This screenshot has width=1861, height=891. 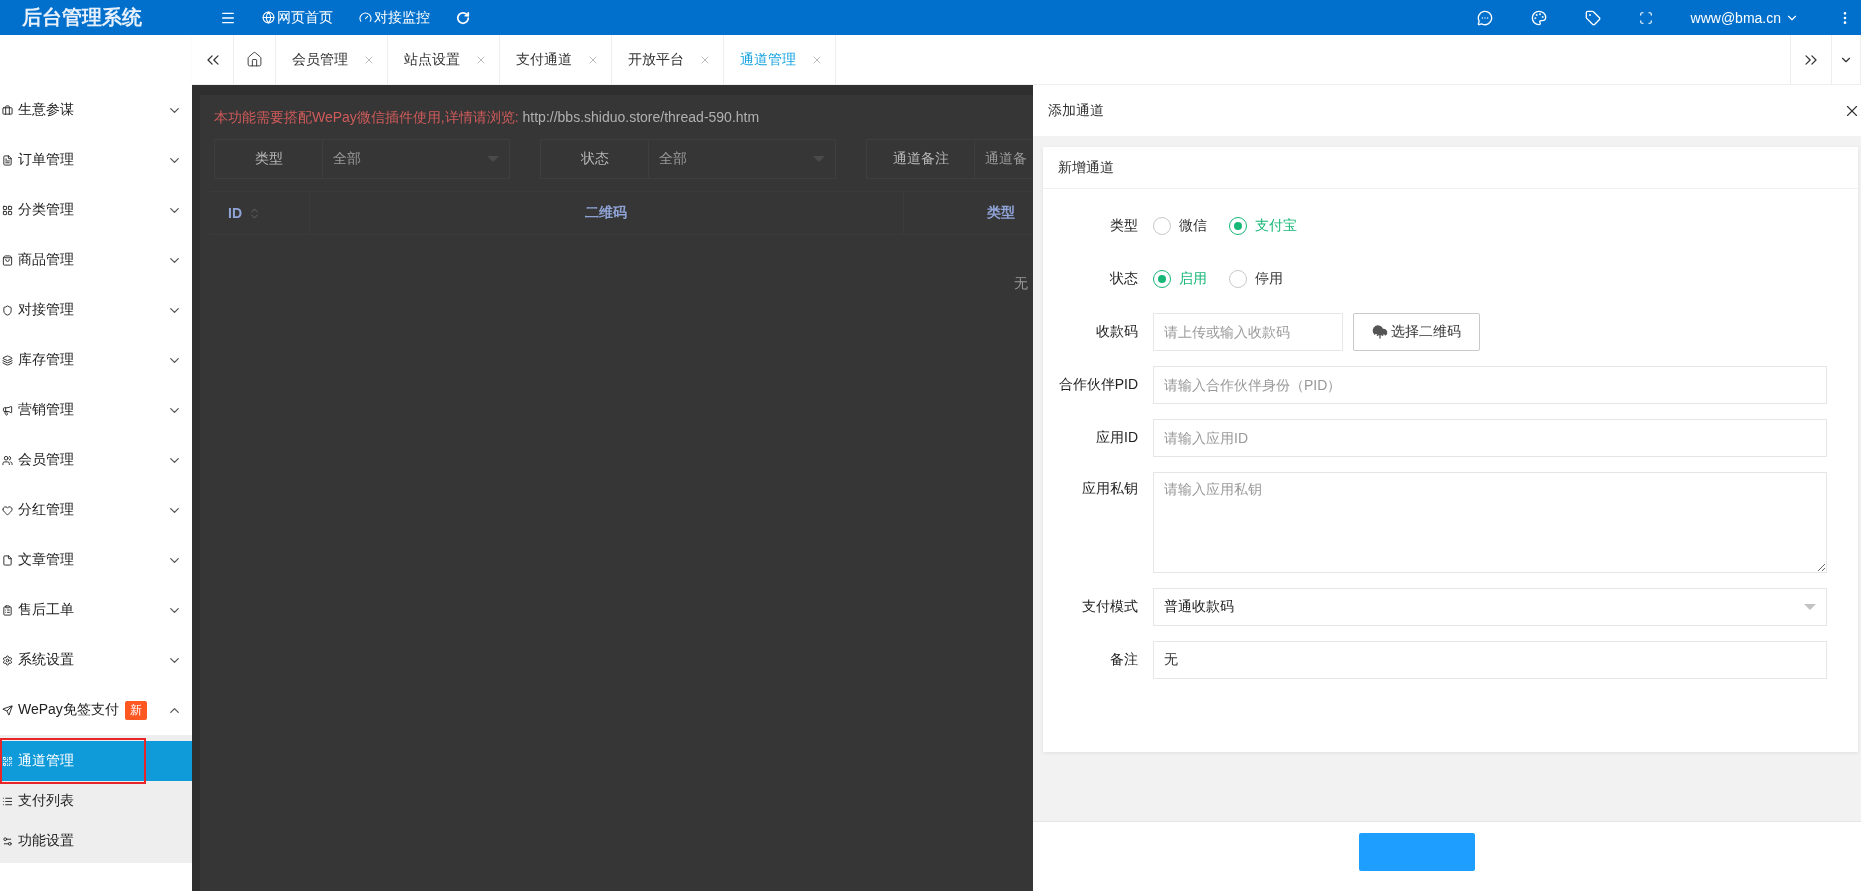 What do you see at coordinates (1811, 59) in the screenshot?
I see `scroll-right-button` at bounding box center [1811, 59].